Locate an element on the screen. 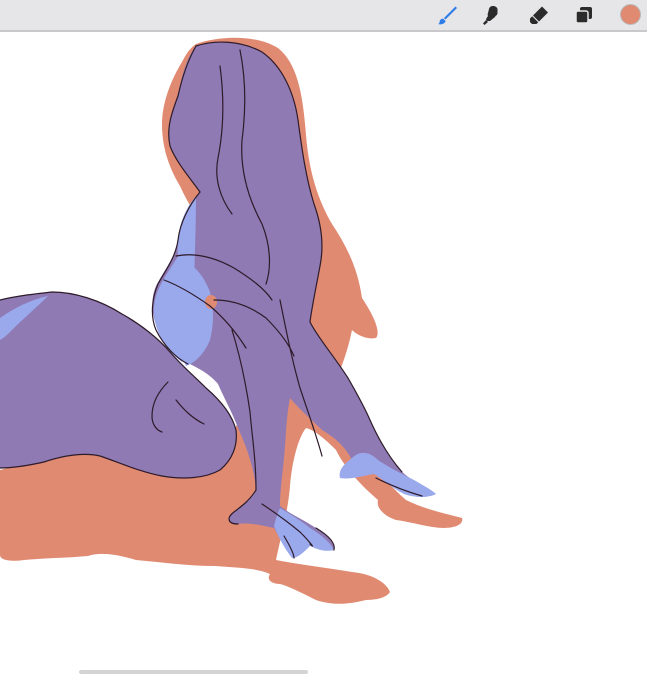 The height and width of the screenshot is (680, 647). layers-icon is located at coordinates (584, 15).